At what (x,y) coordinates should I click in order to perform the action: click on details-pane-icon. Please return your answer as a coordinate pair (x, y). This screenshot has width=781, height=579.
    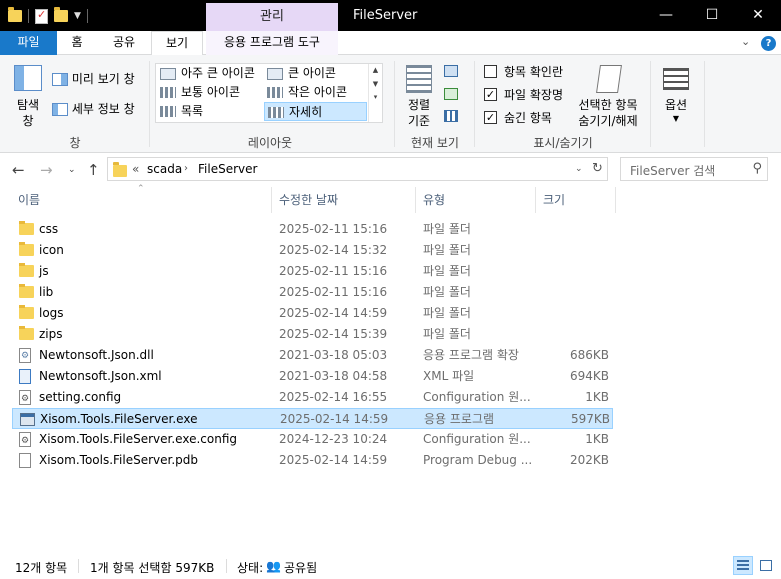
    Looking at the image, I should click on (60, 109).